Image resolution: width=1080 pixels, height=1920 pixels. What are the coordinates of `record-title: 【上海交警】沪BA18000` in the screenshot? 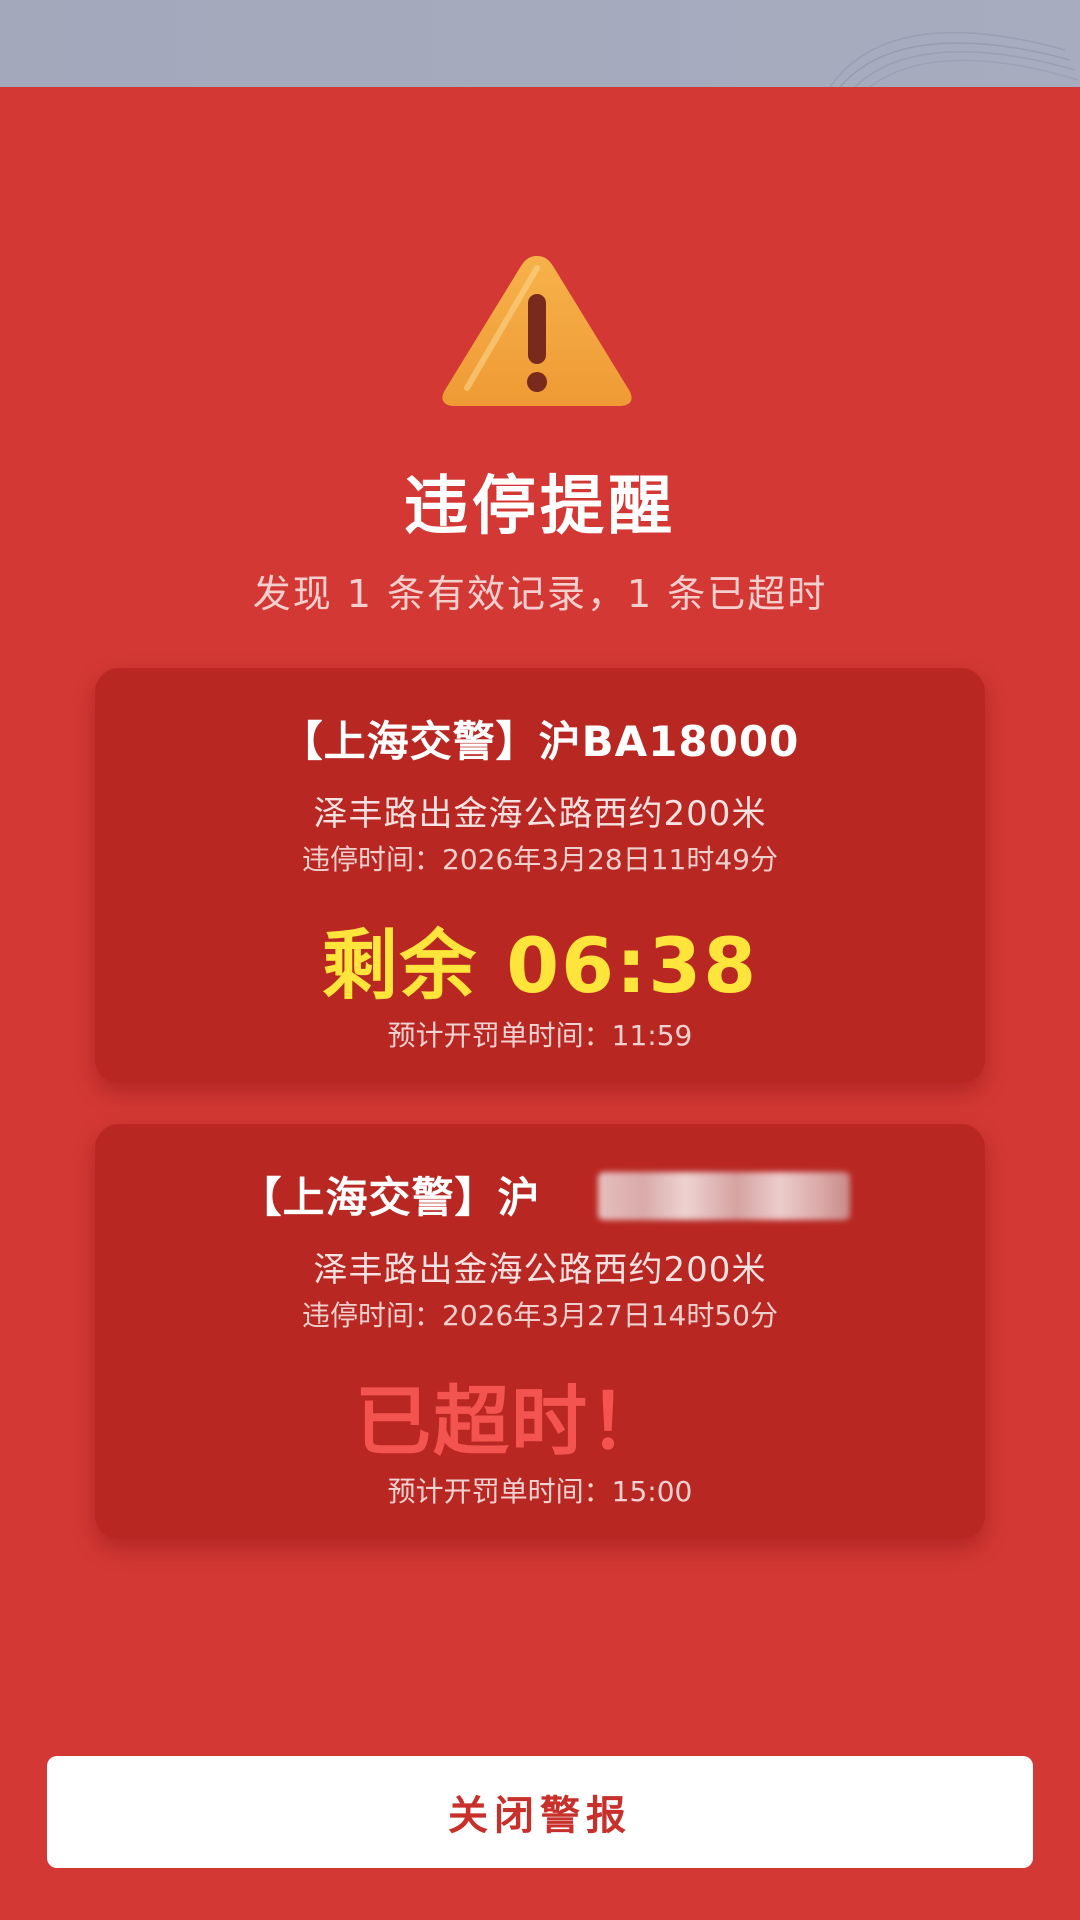 It's located at (540, 741).